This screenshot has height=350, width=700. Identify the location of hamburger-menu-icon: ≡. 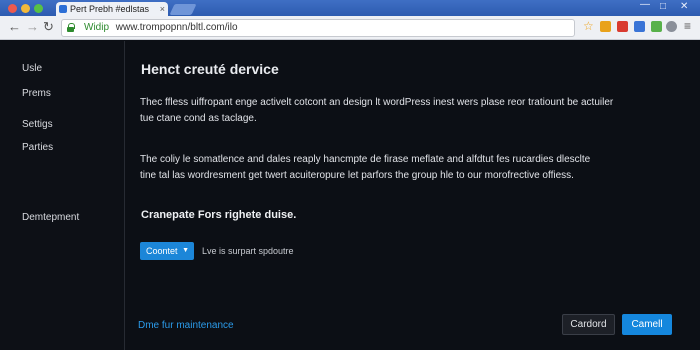
(687, 26).